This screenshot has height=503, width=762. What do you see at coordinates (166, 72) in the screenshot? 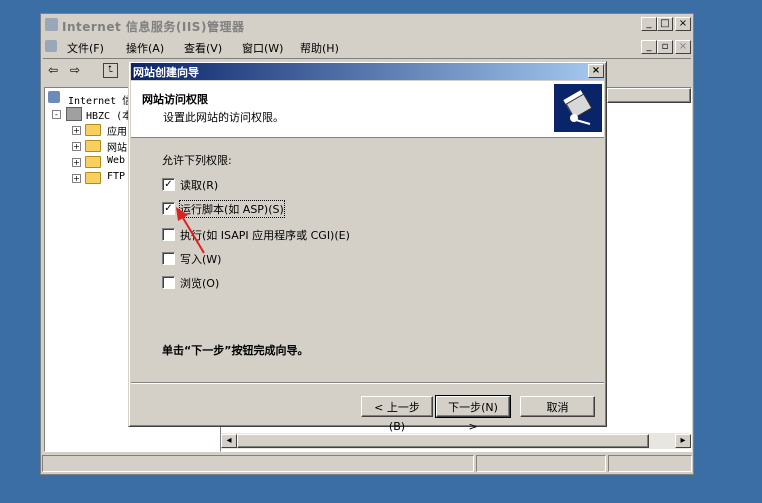
I see `dialog-title: 网站创建向导` at bounding box center [166, 72].